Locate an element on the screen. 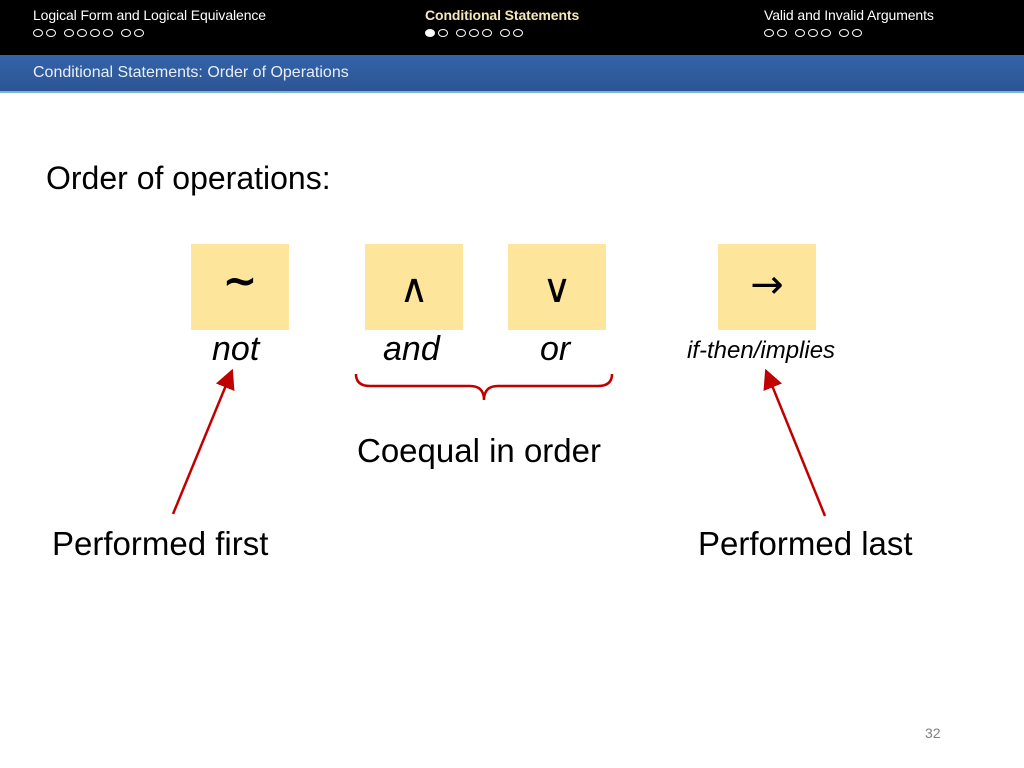  performed-last-label: Performed last is located at coordinates (805, 543).